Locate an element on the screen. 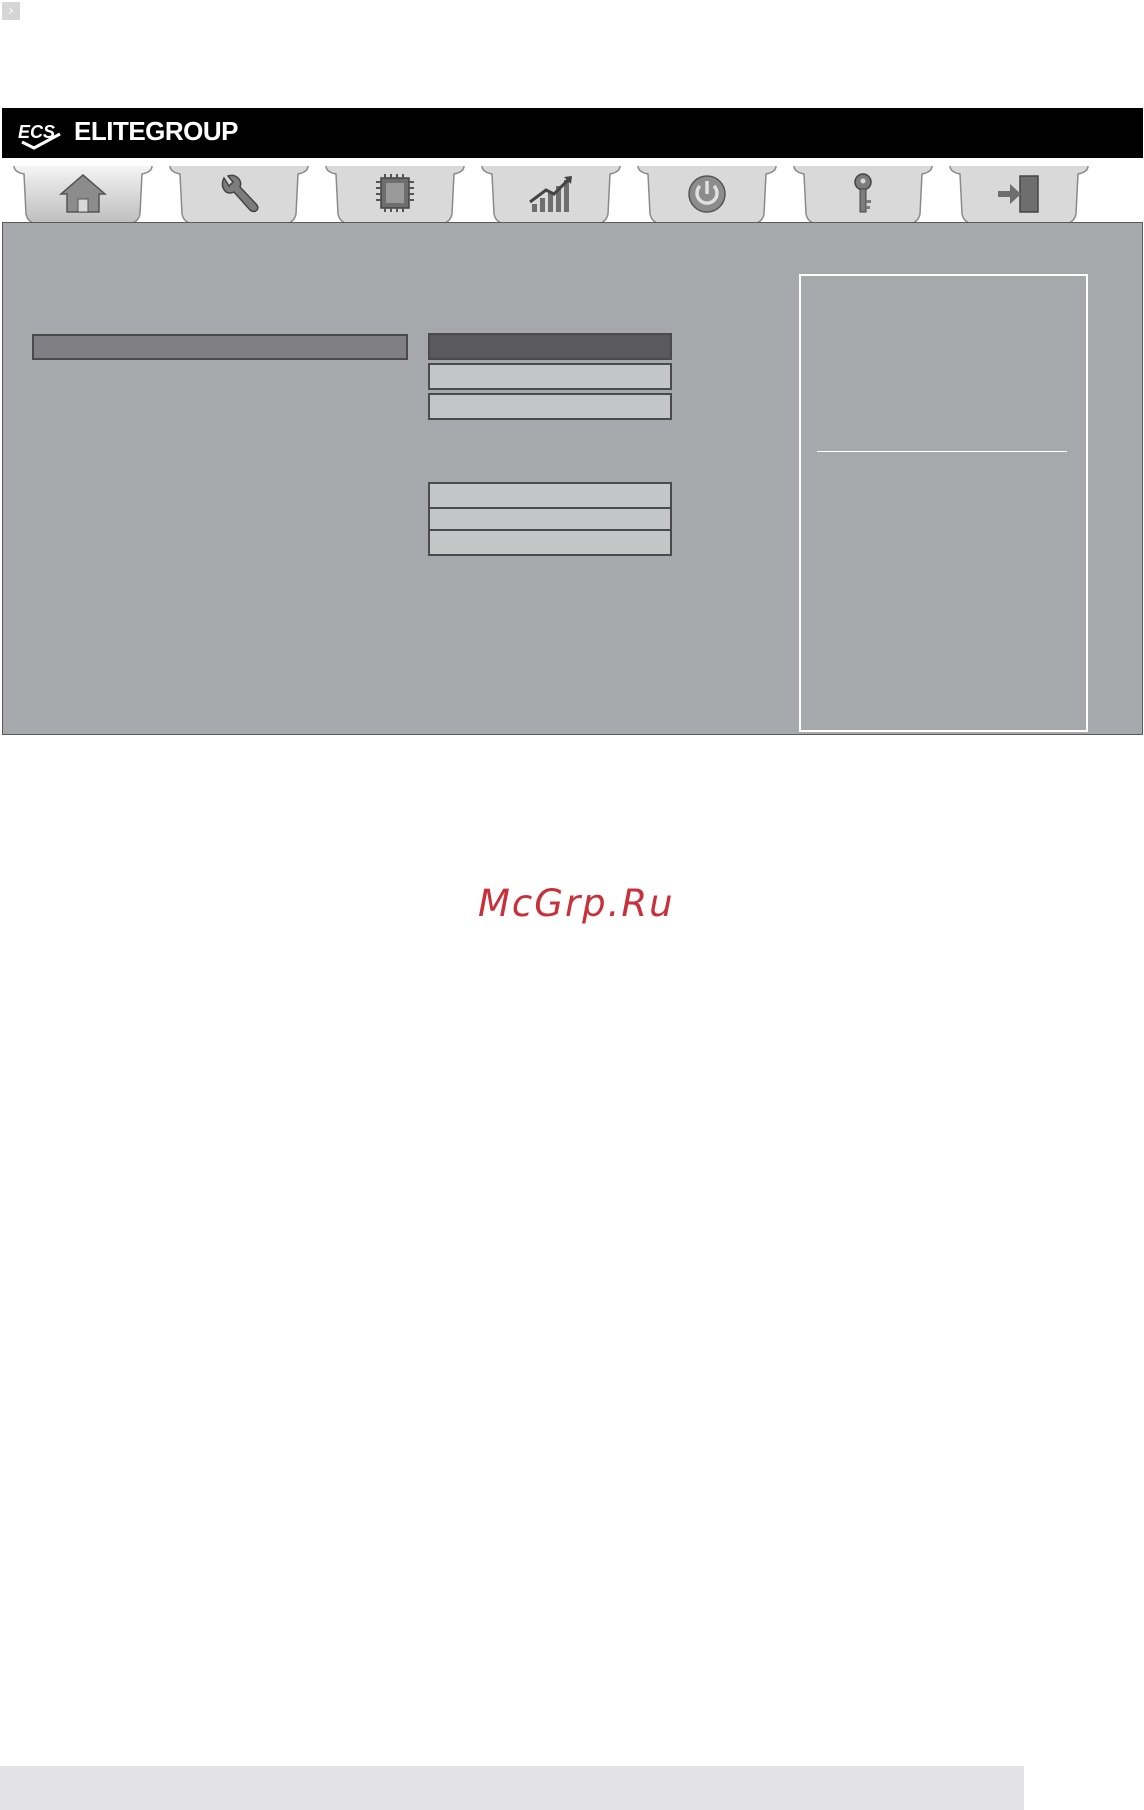  tab-power is located at coordinates (707, 194).